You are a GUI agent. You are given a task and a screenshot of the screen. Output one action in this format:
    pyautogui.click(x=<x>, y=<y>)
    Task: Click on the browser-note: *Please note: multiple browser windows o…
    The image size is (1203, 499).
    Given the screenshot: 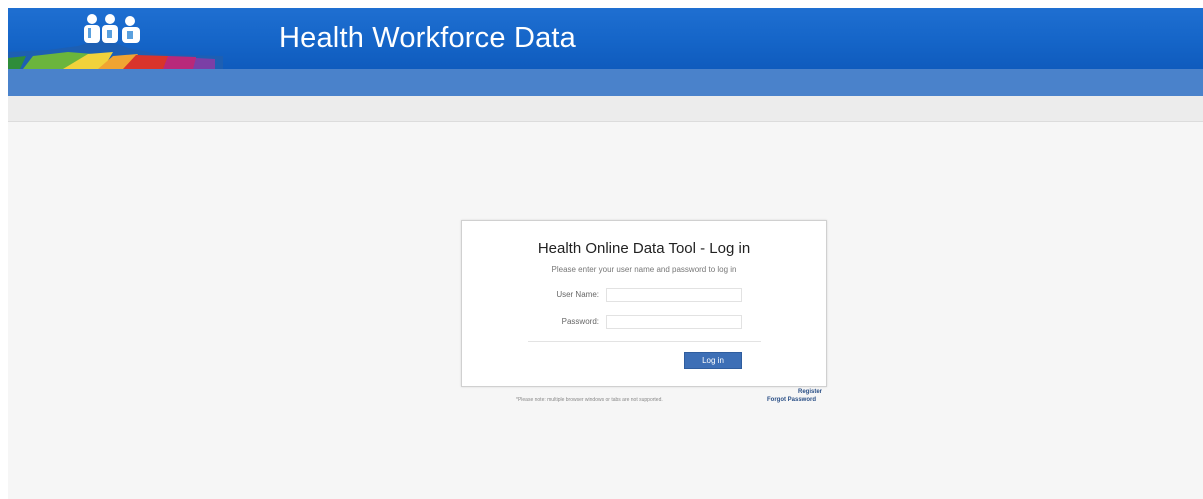 What is the action you would take?
    pyautogui.click(x=589, y=400)
    